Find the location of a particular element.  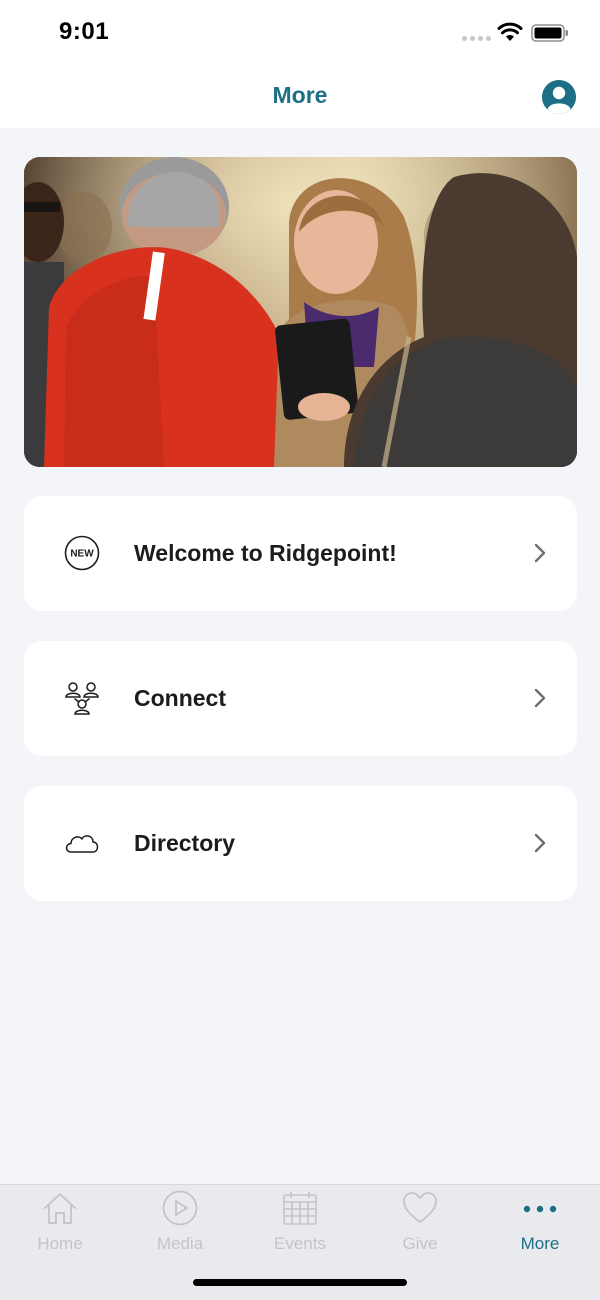

home-indicator is located at coordinates (300, 1282).